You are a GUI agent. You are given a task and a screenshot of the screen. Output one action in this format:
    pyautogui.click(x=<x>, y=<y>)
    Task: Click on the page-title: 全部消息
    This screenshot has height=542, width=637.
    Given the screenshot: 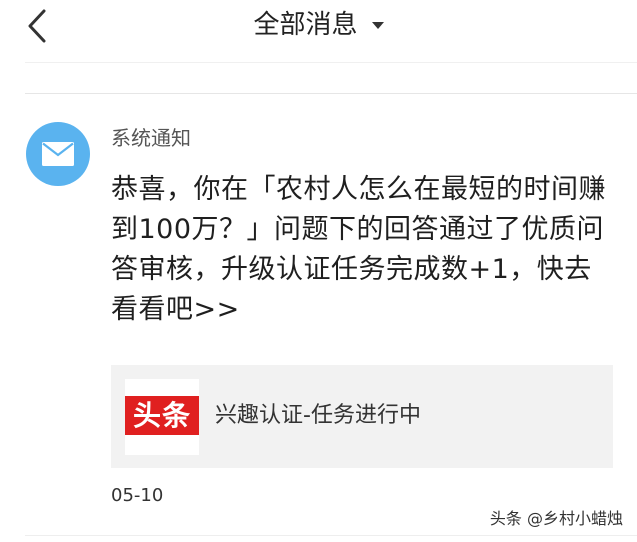 What is the action you would take?
    pyautogui.click(x=305, y=25)
    